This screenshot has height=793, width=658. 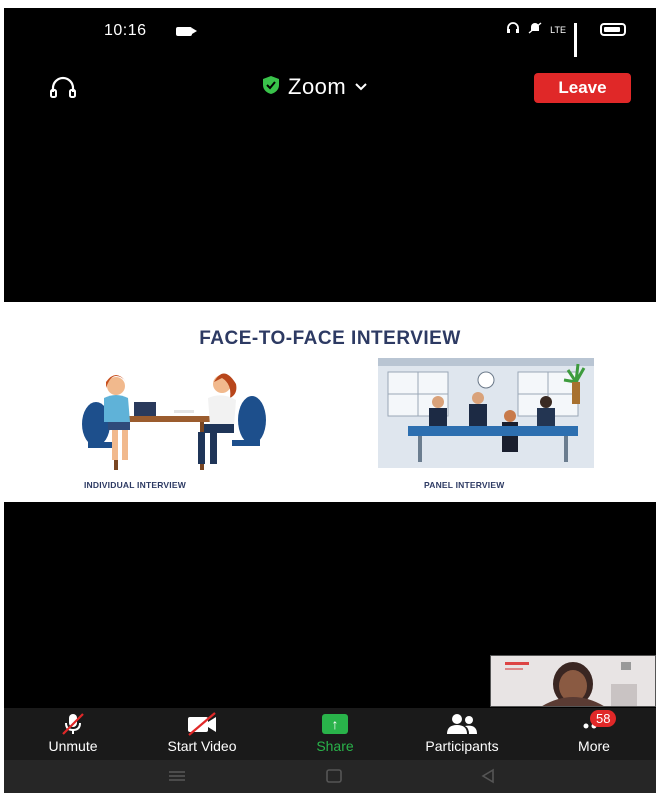 I want to click on share-button: ↑ Share, so click(x=335, y=733).